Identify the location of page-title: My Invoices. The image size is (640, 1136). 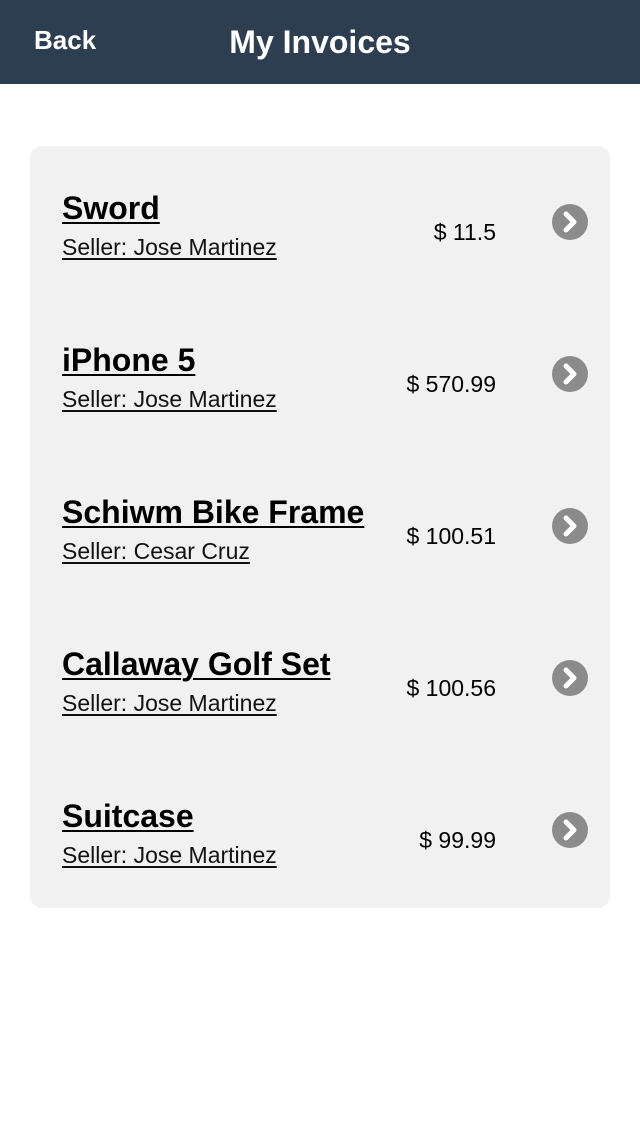
(320, 42).